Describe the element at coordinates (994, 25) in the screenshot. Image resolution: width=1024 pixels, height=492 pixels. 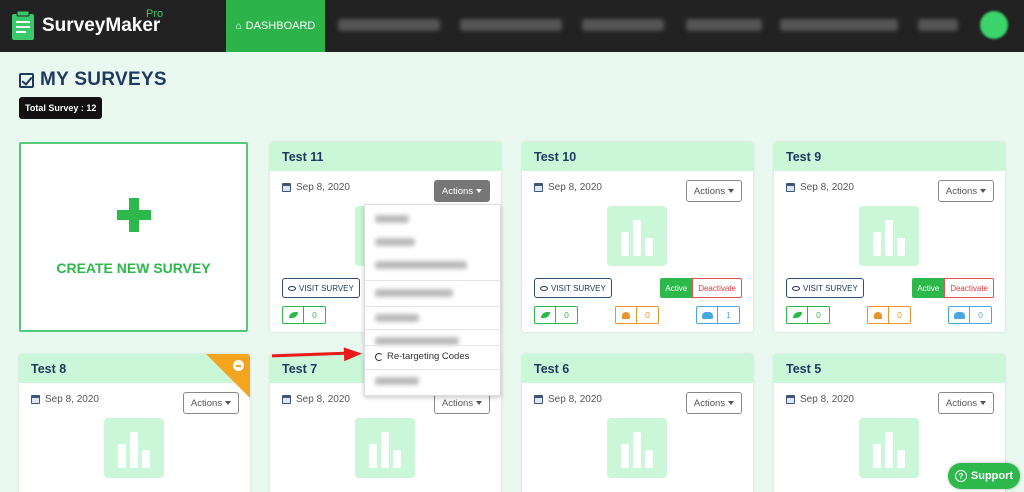
I see `user-avatar` at that location.